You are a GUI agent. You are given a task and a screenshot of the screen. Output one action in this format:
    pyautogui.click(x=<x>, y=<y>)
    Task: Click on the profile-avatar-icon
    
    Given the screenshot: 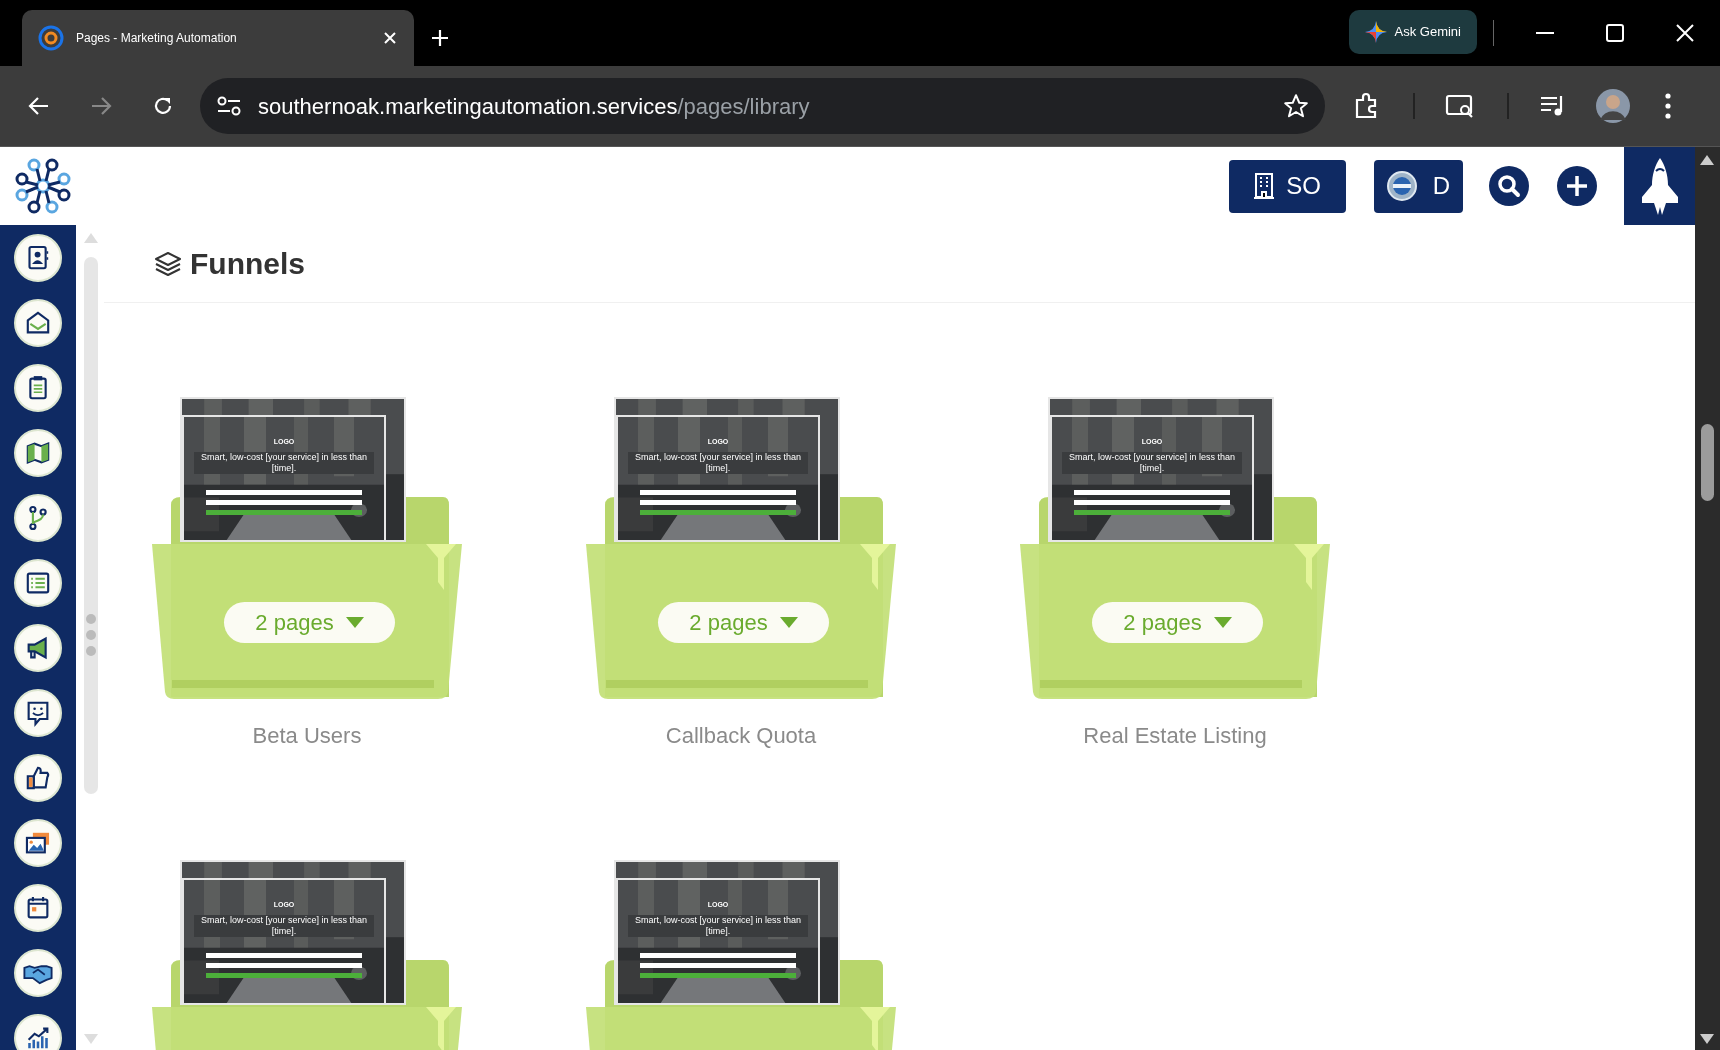 What is the action you would take?
    pyautogui.click(x=1613, y=106)
    